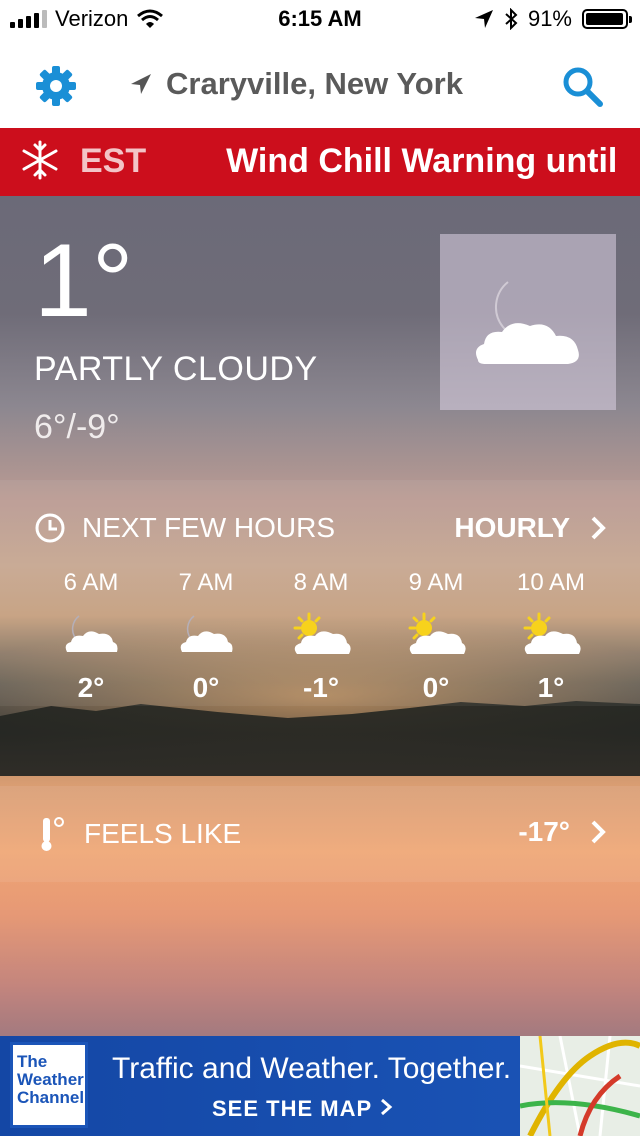  I want to click on hour-time: 9 AM, so click(436, 582).